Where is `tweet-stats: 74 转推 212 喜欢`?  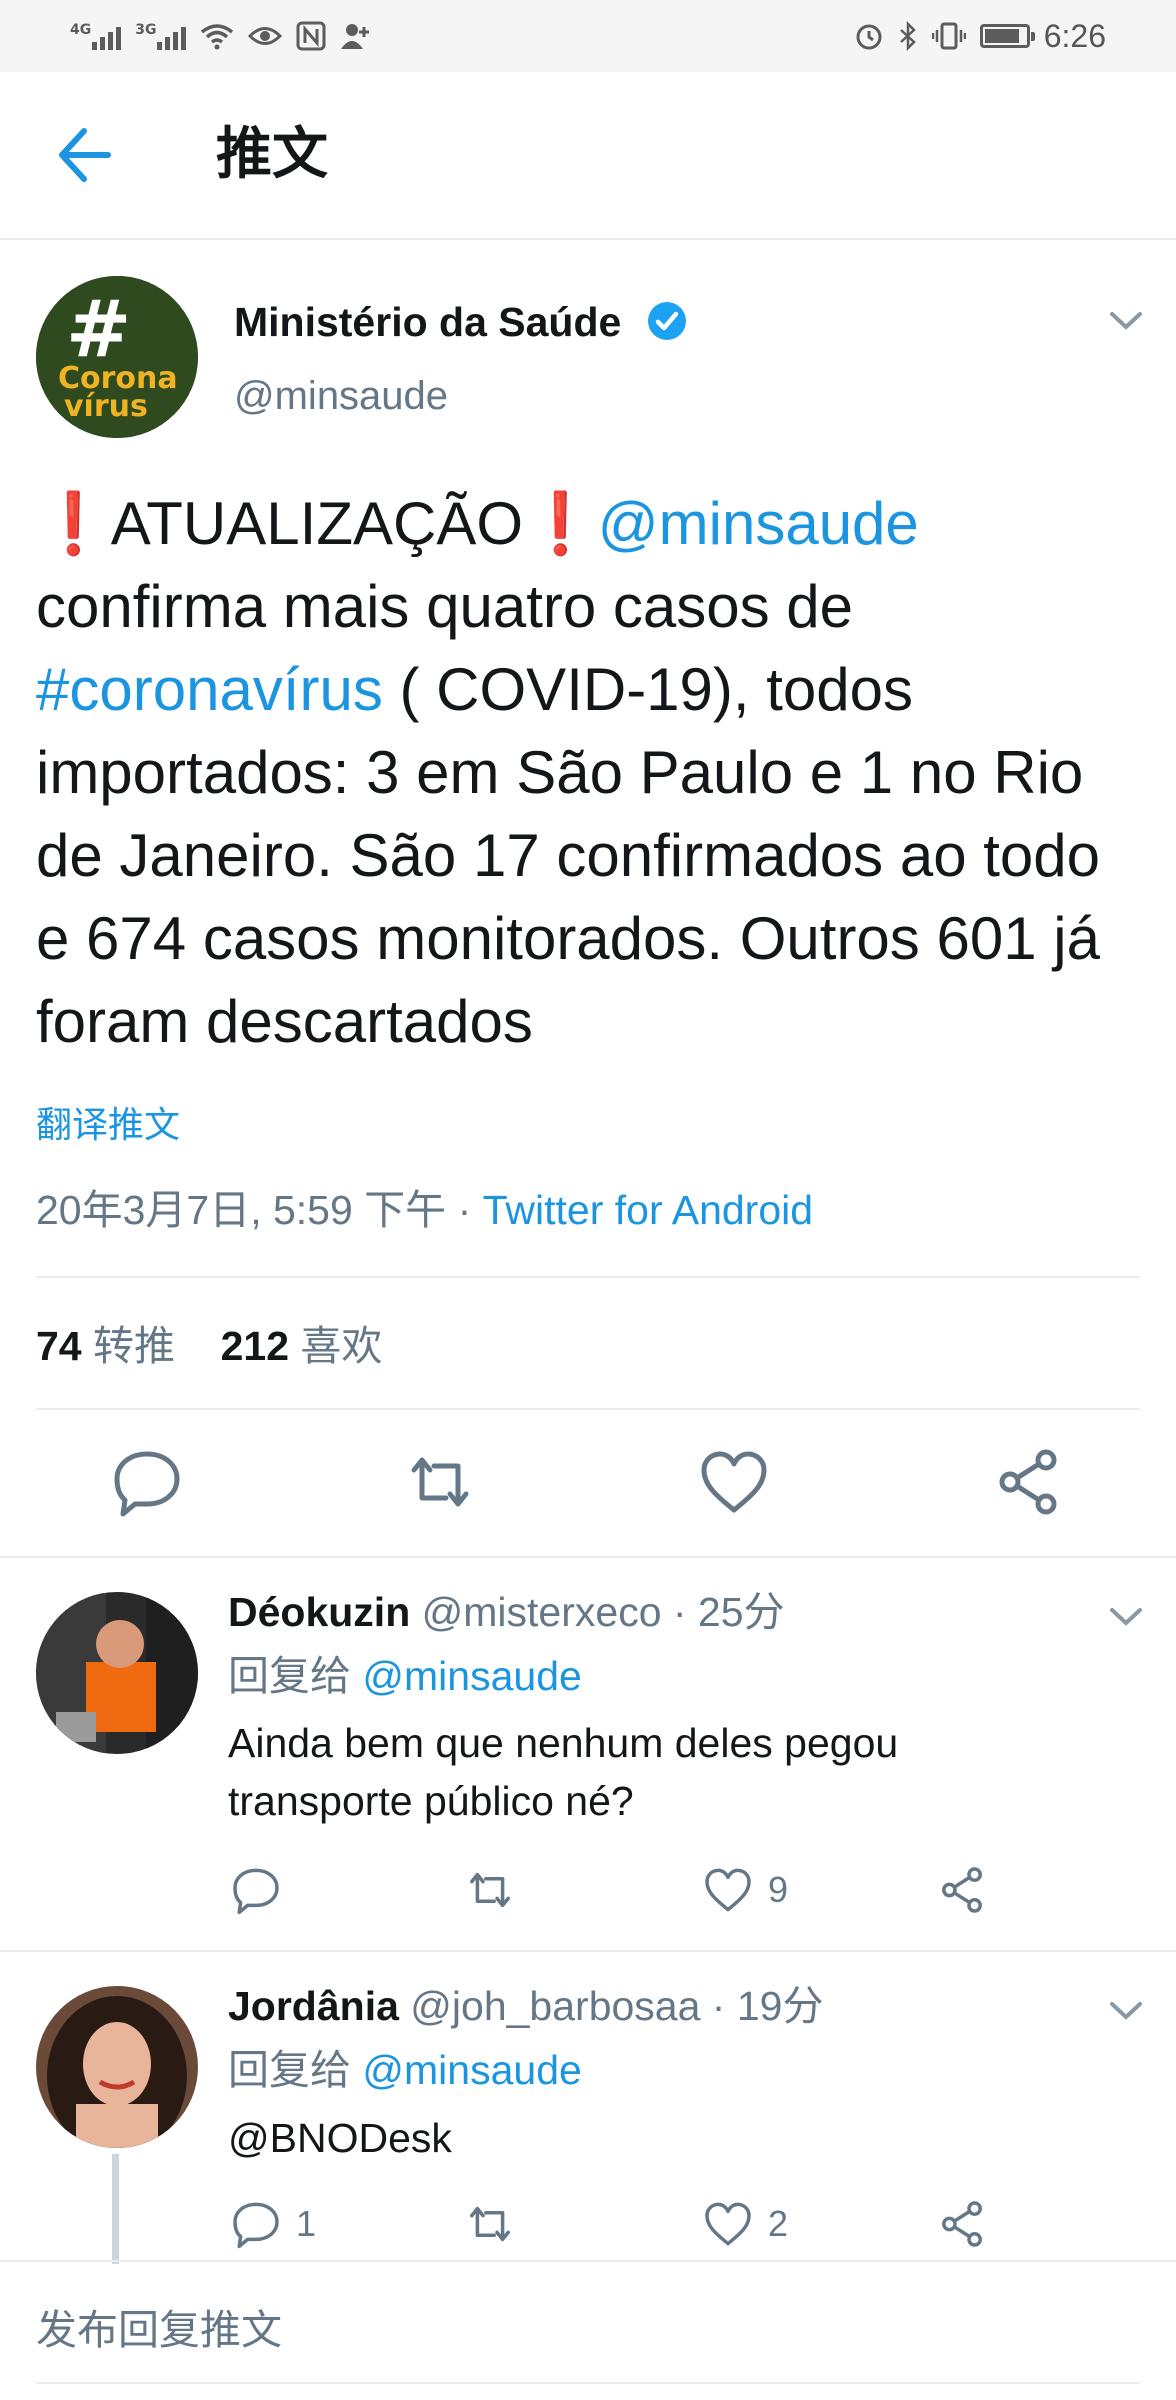 tweet-stats: 74 转推 212 喜欢 is located at coordinates (209, 1346).